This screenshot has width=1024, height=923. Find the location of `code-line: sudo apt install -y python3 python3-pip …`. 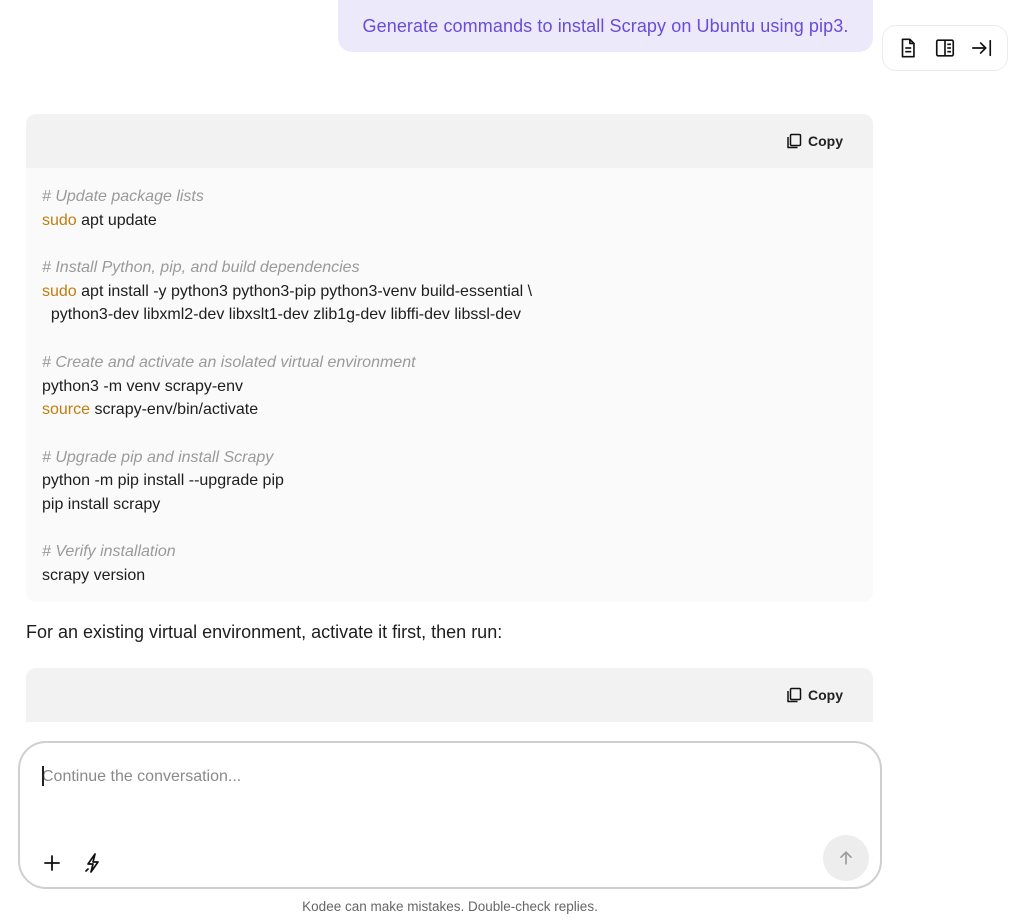

code-line: sudo apt install -y python3 python3-pip … is located at coordinates (449, 292).